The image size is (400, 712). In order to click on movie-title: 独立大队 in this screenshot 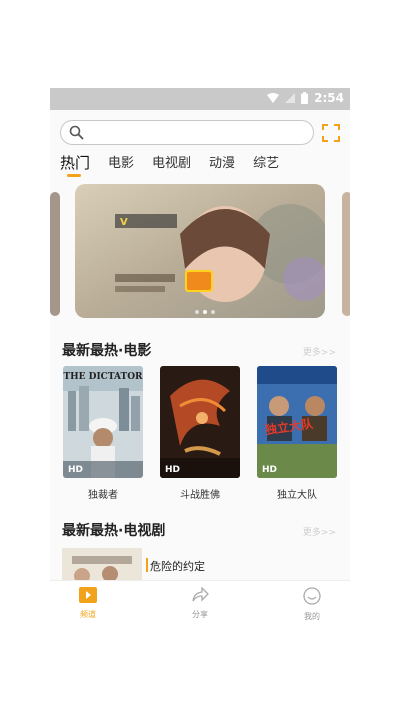, I will do `click(297, 493)`.